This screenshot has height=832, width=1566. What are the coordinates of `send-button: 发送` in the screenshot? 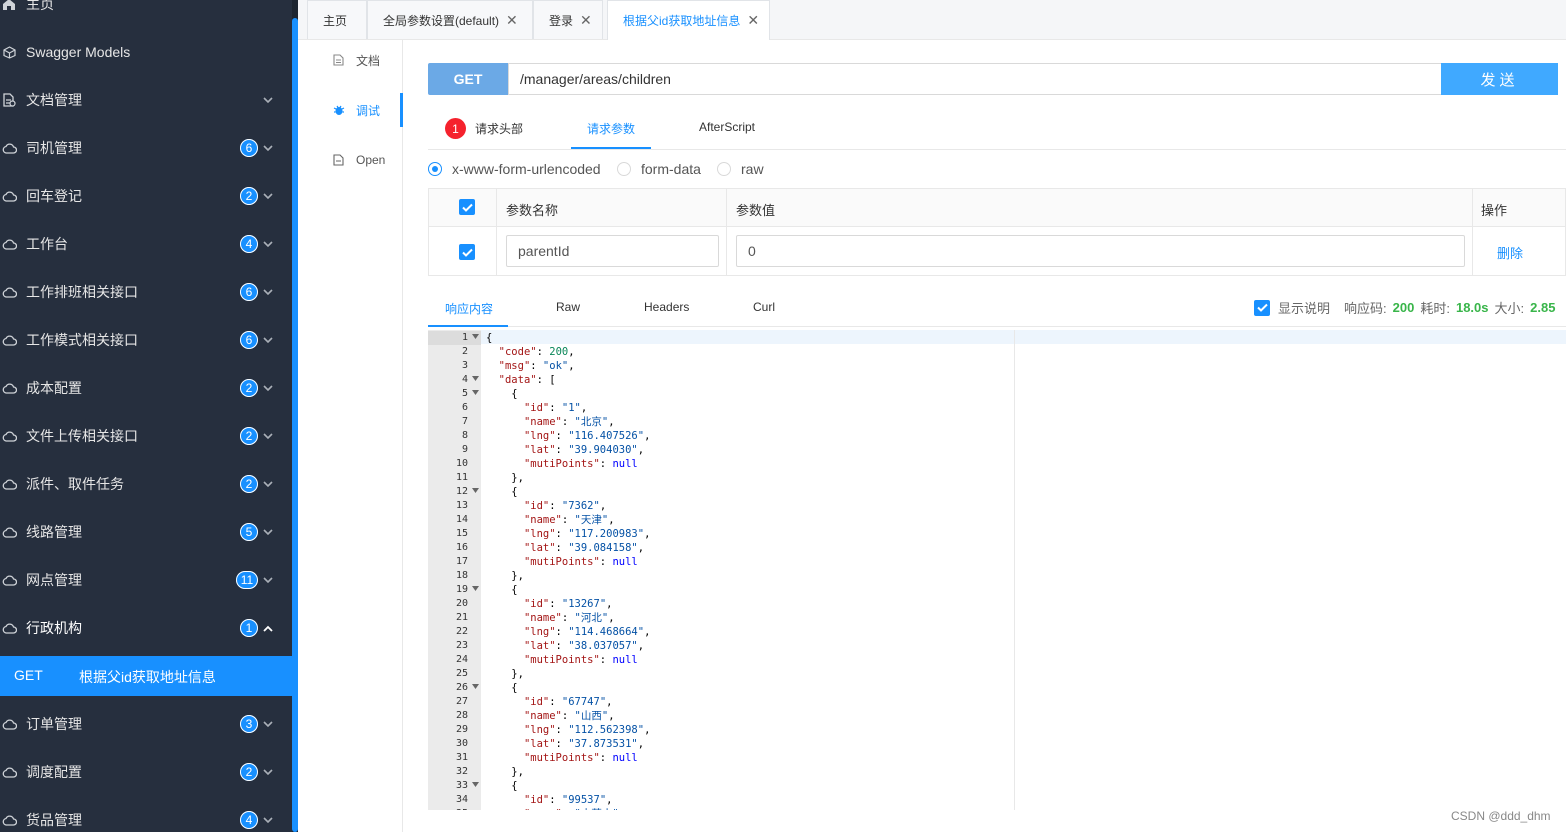 It's located at (1499, 79).